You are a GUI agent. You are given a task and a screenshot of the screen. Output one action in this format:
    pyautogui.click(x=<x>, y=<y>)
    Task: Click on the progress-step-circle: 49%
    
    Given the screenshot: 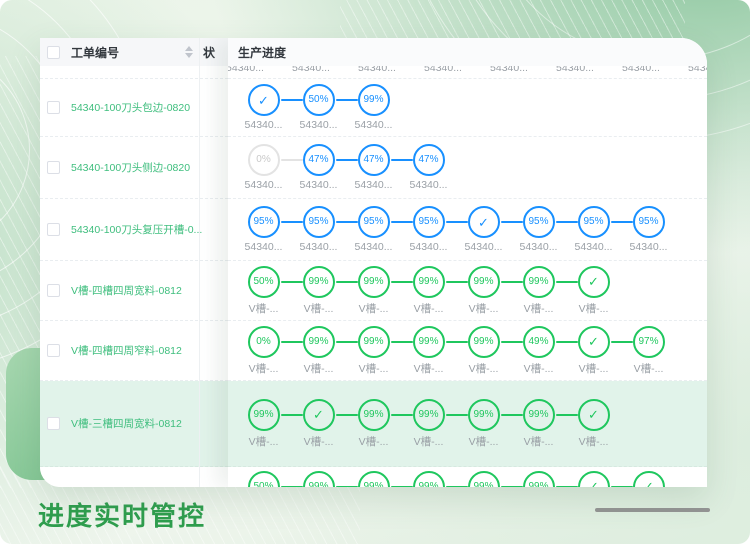 What is the action you would take?
    pyautogui.click(x=538, y=341)
    